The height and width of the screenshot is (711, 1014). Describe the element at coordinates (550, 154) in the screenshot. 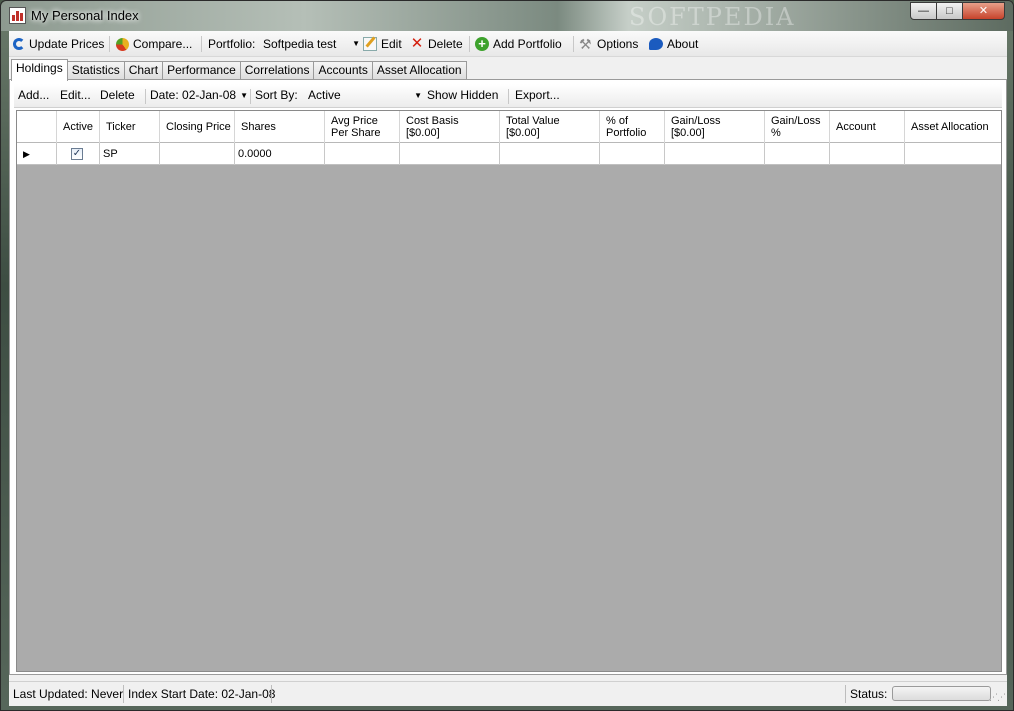

I see `total-value-cell` at that location.